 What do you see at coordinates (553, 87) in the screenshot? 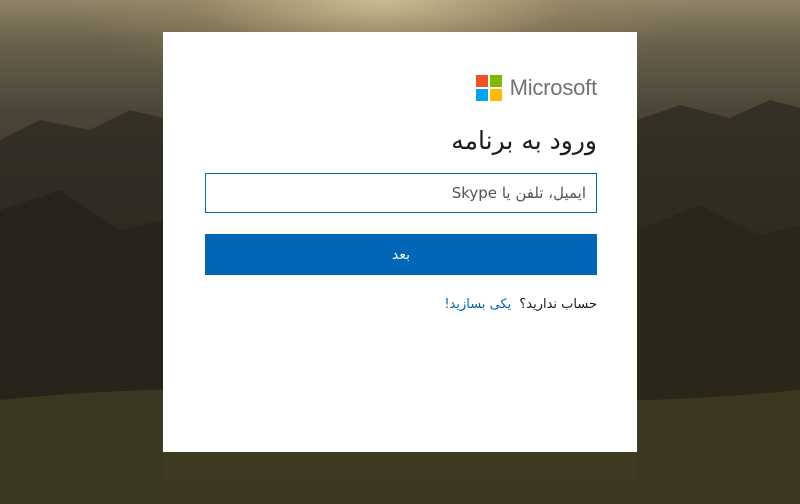
I see `brand-name: Microsoft` at bounding box center [553, 87].